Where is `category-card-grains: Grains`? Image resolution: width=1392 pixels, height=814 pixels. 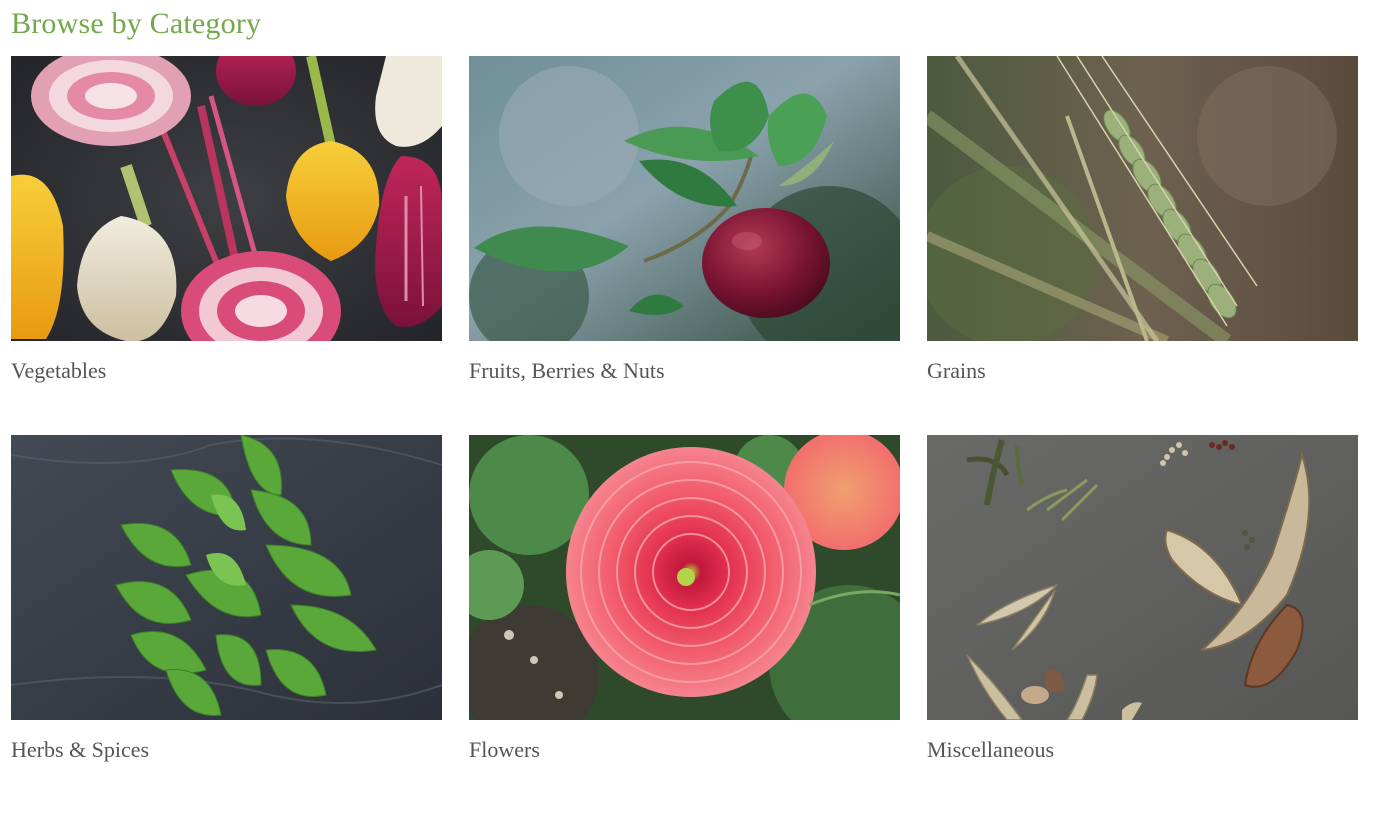
category-card-grains: Grains is located at coordinates (1142, 245).